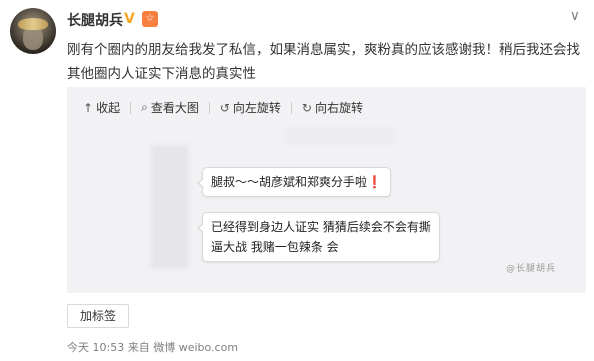 The image size is (594, 361). I want to click on rotate-left-label: 向左旋转, so click(256, 108).